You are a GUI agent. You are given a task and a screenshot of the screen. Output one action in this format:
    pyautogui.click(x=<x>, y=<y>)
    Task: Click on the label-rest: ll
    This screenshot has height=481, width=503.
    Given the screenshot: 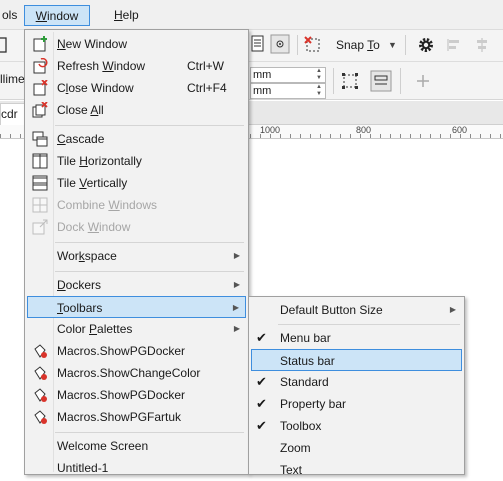 What is the action you would take?
    pyautogui.click(x=101, y=110)
    